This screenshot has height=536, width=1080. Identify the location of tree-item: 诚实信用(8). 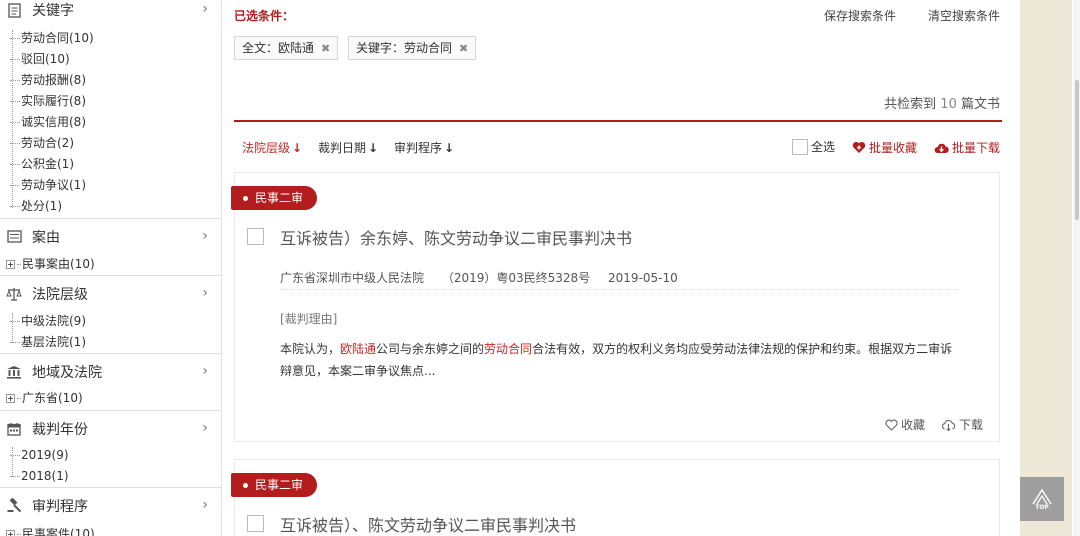
(48, 122).